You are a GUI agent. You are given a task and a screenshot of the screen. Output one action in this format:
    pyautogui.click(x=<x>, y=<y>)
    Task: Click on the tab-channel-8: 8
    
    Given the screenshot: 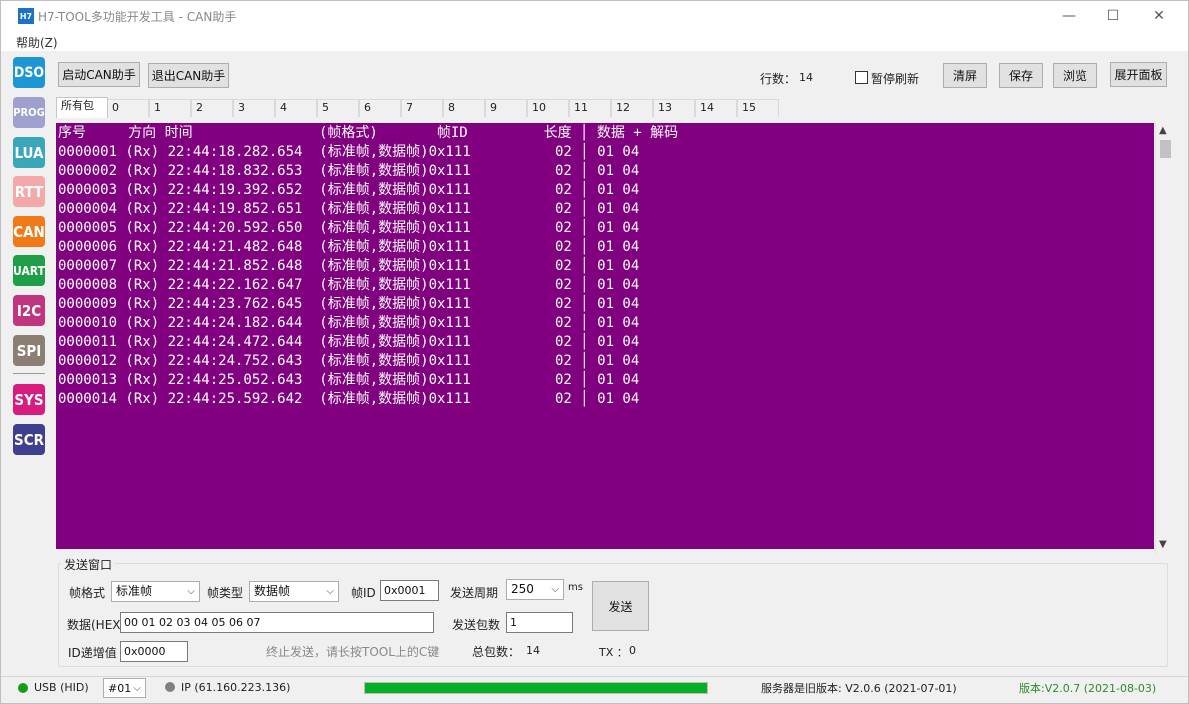 What is the action you would take?
    pyautogui.click(x=464, y=108)
    